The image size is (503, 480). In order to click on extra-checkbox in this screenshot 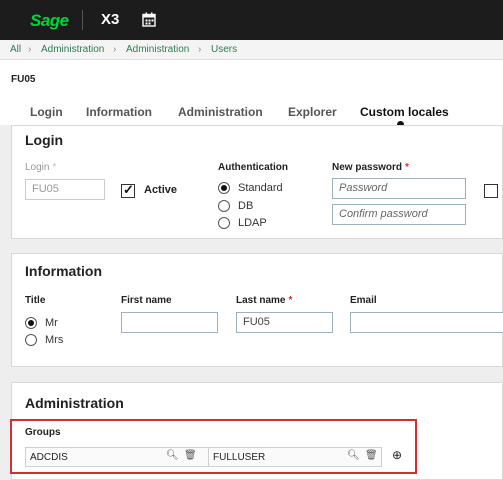, I will do `click(491, 191)`.